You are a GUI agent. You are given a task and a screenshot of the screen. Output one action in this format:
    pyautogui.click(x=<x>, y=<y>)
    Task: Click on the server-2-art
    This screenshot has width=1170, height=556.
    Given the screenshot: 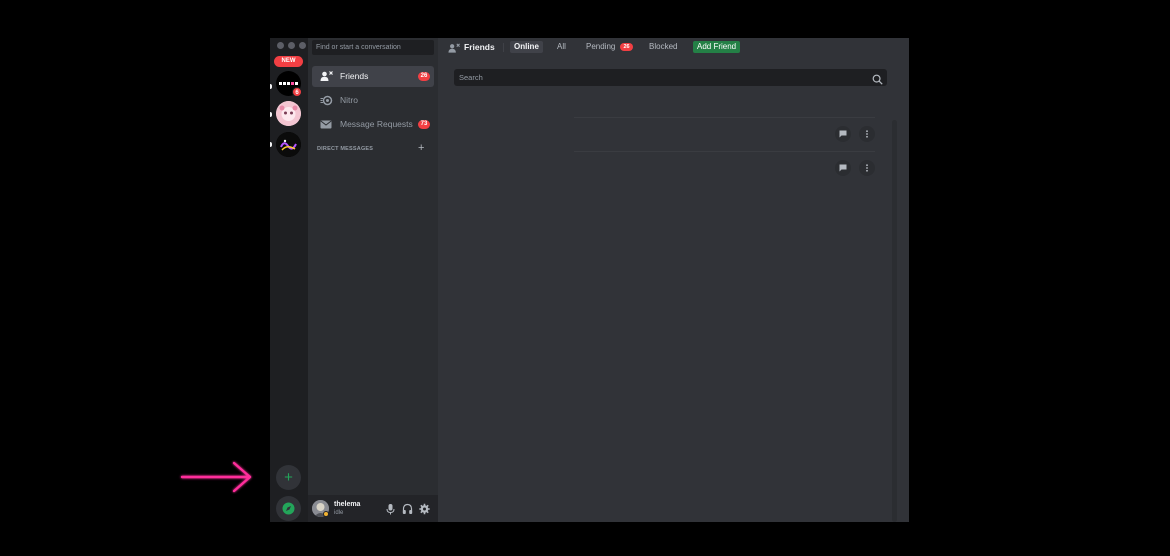 What is the action you would take?
    pyautogui.click(x=288, y=113)
    